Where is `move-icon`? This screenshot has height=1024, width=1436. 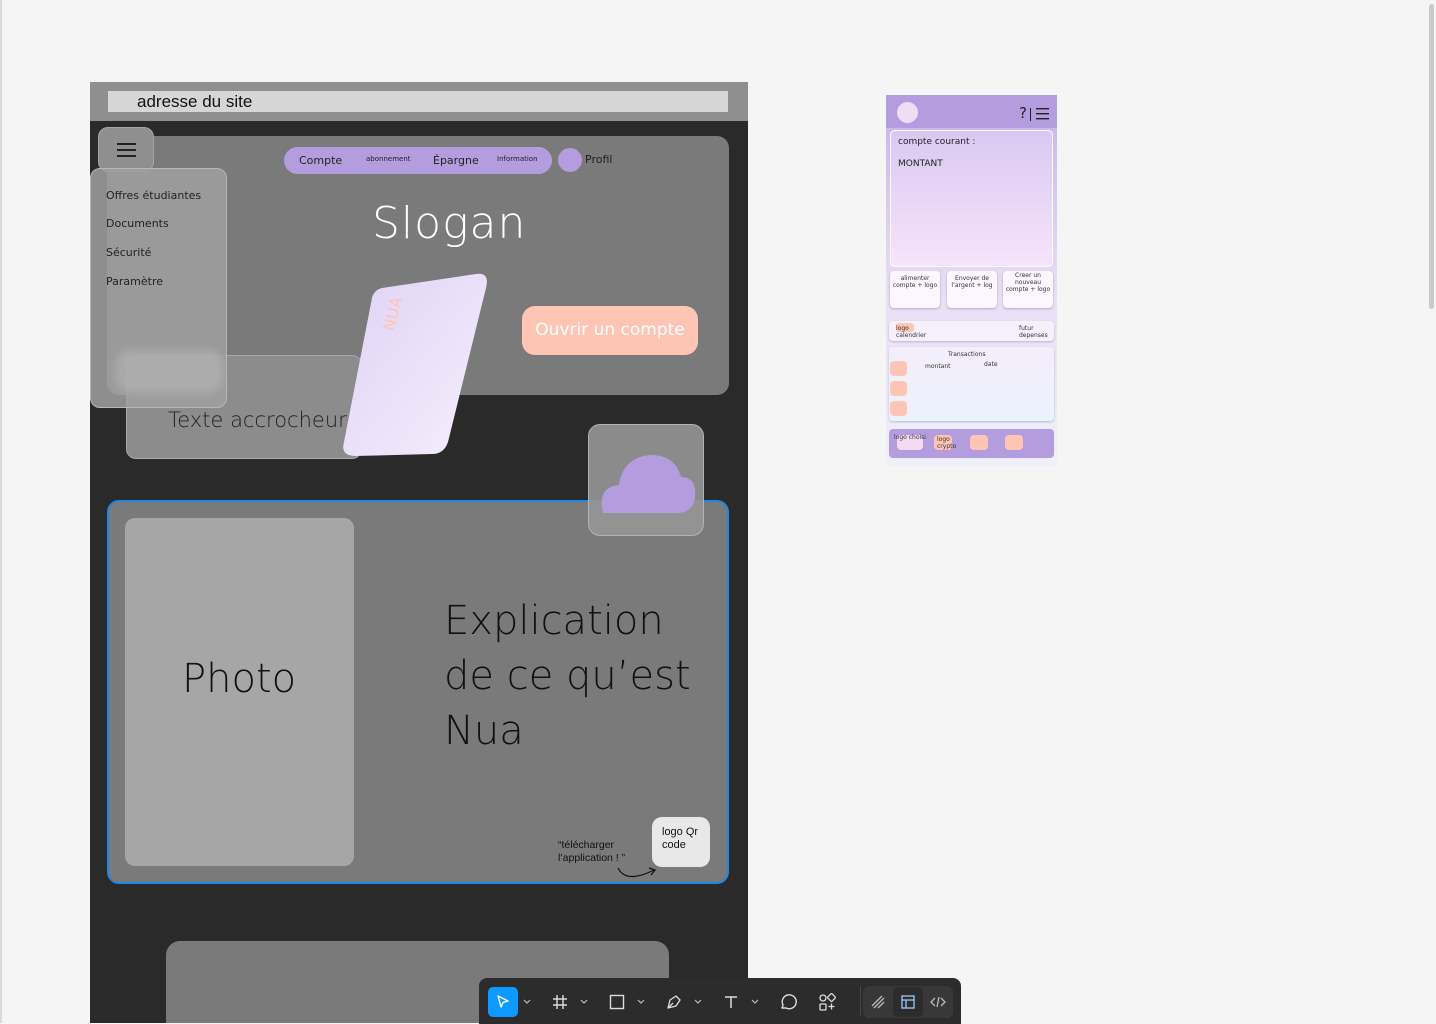 move-icon is located at coordinates (503, 1001).